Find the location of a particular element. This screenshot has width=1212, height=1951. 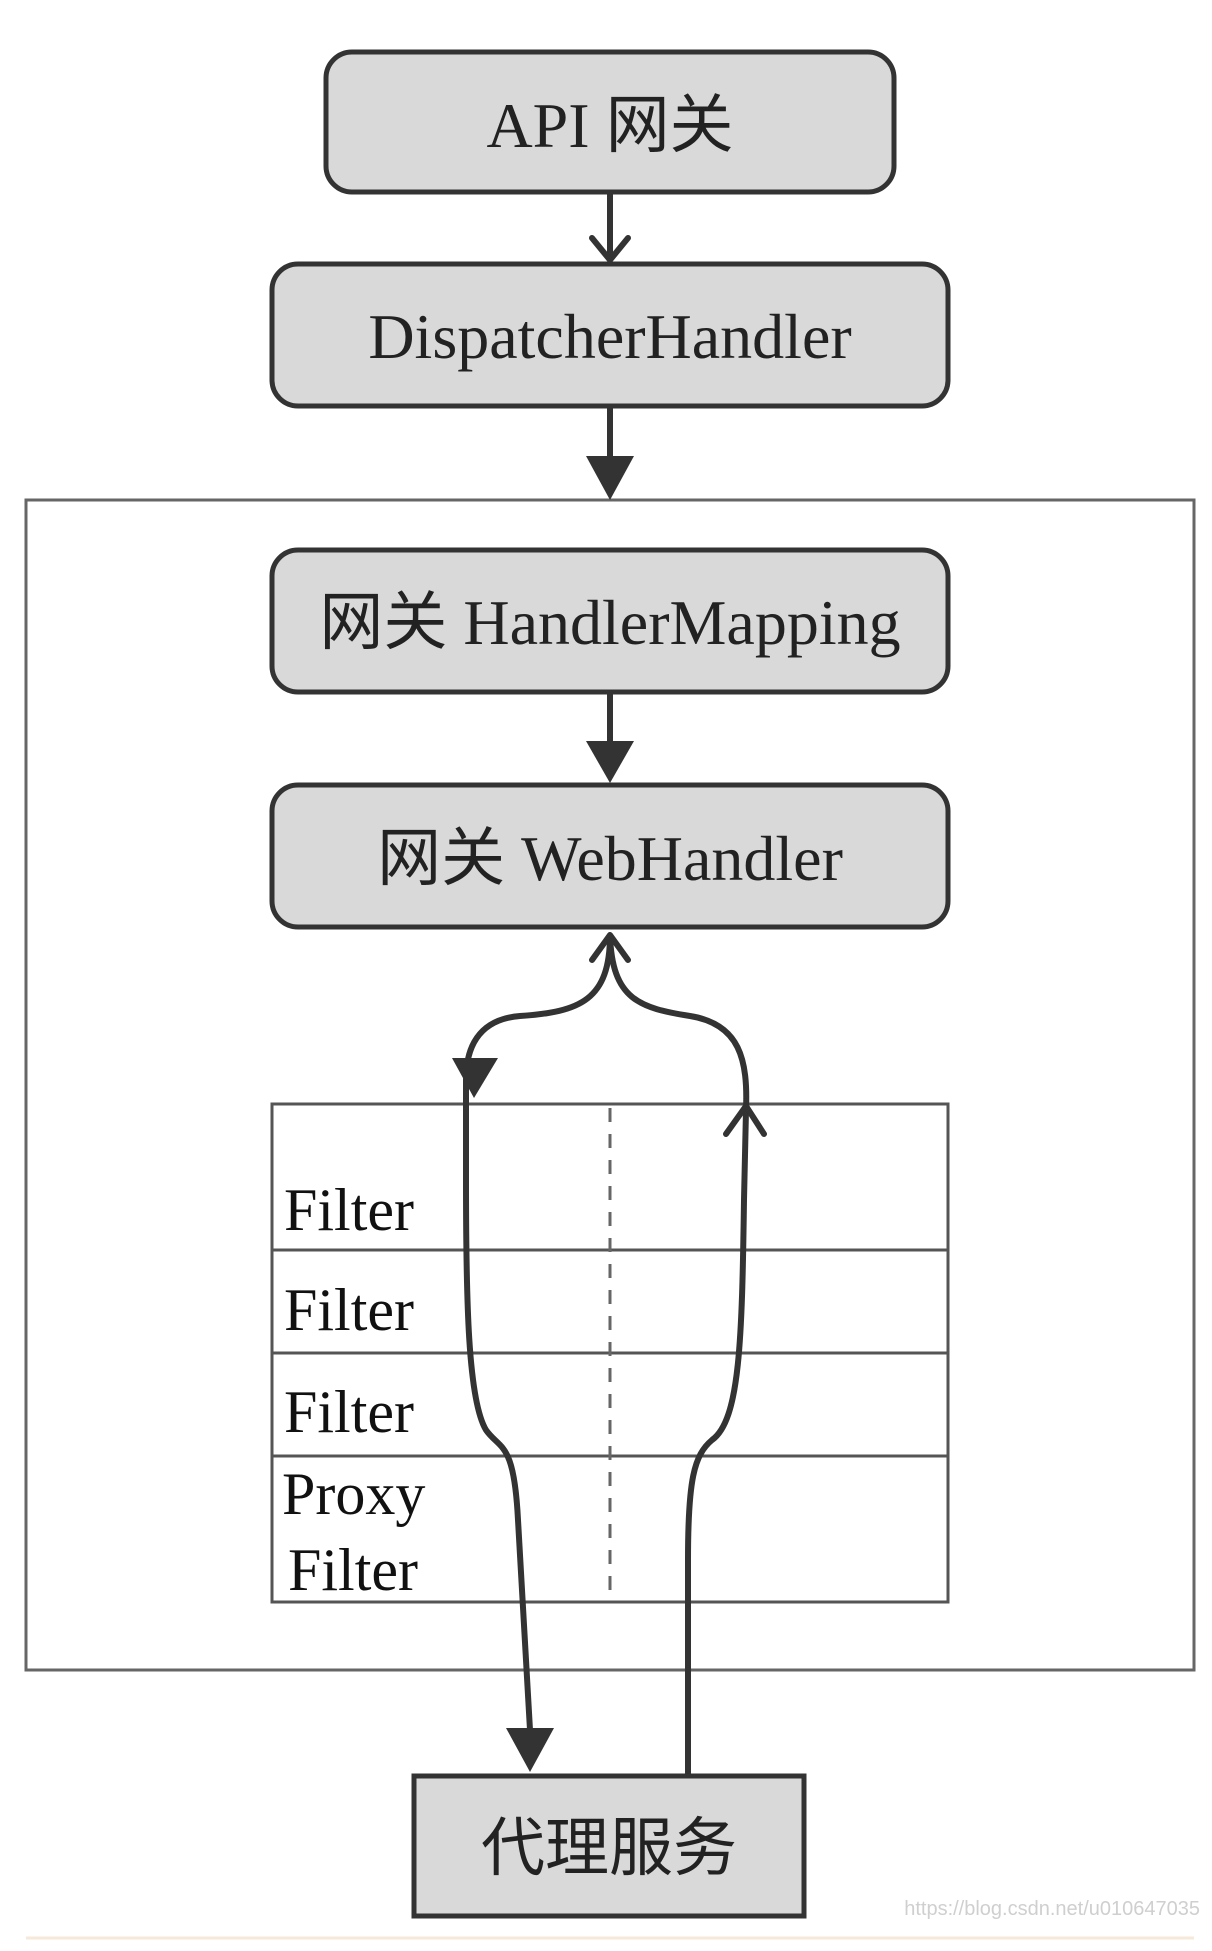

api-gateway-label: API 网关 is located at coordinates (609, 125).